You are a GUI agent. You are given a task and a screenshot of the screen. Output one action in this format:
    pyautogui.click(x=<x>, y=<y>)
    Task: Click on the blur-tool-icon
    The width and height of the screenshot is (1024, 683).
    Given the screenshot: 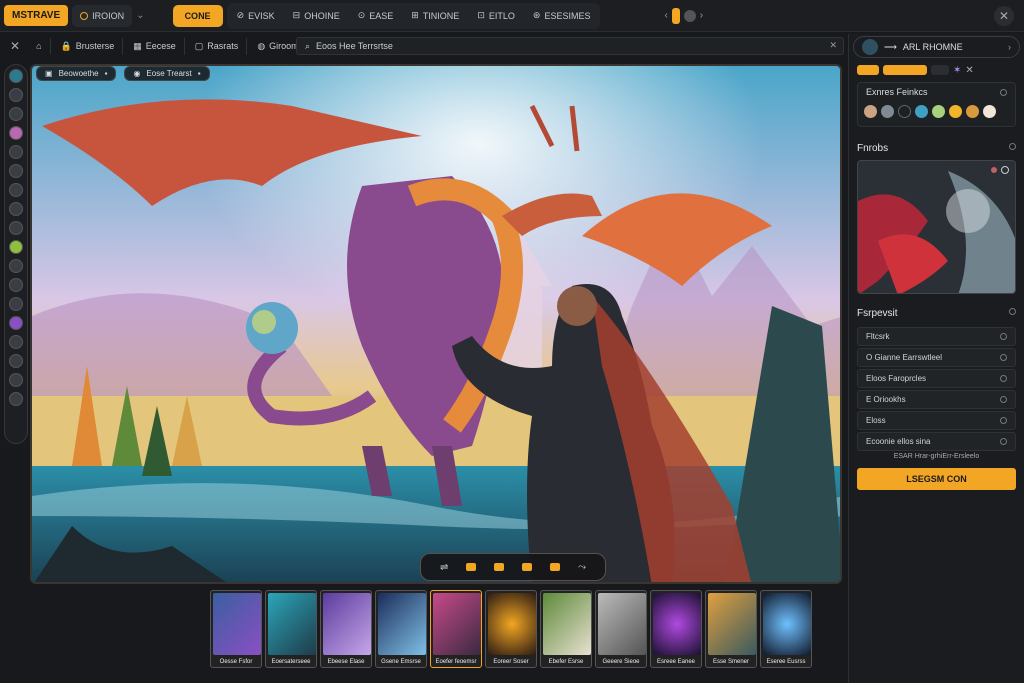 What is the action you would take?
    pyautogui.click(x=16, y=228)
    